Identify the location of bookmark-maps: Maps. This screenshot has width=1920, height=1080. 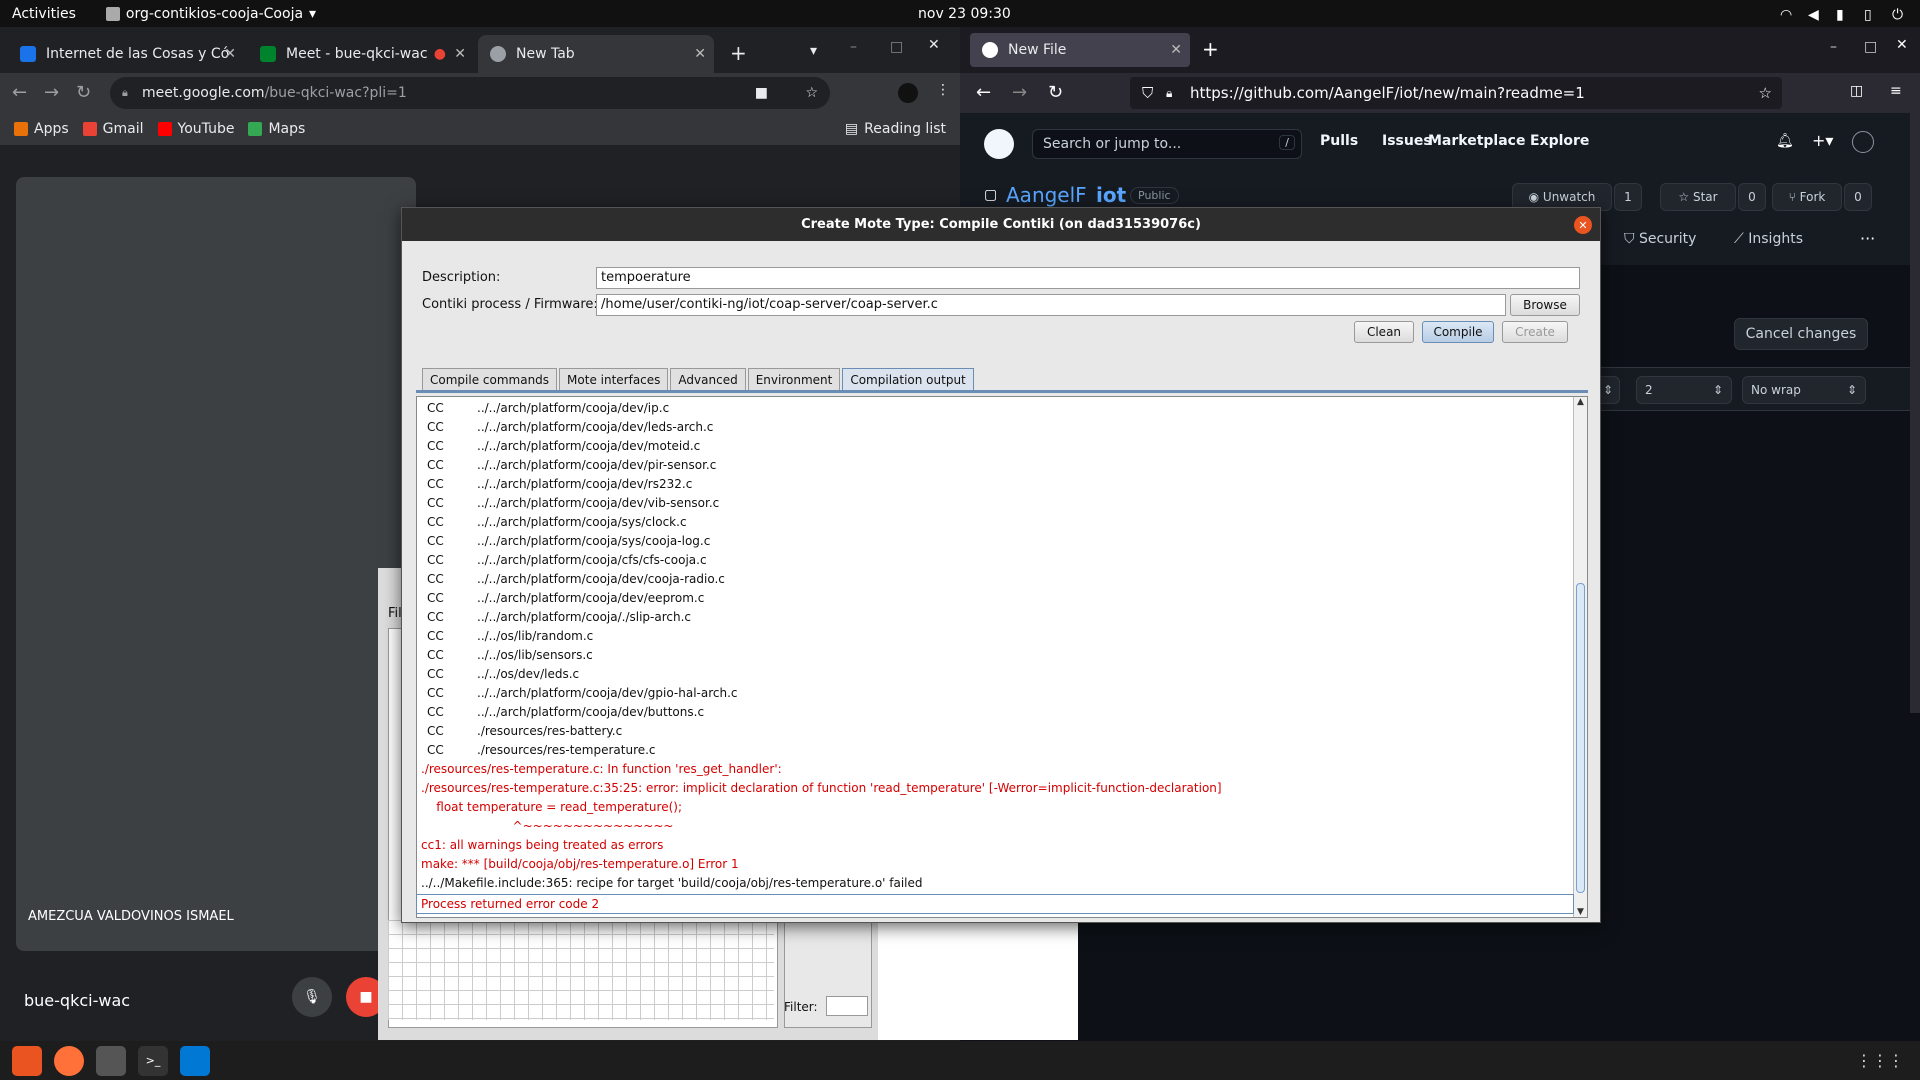
(276, 129).